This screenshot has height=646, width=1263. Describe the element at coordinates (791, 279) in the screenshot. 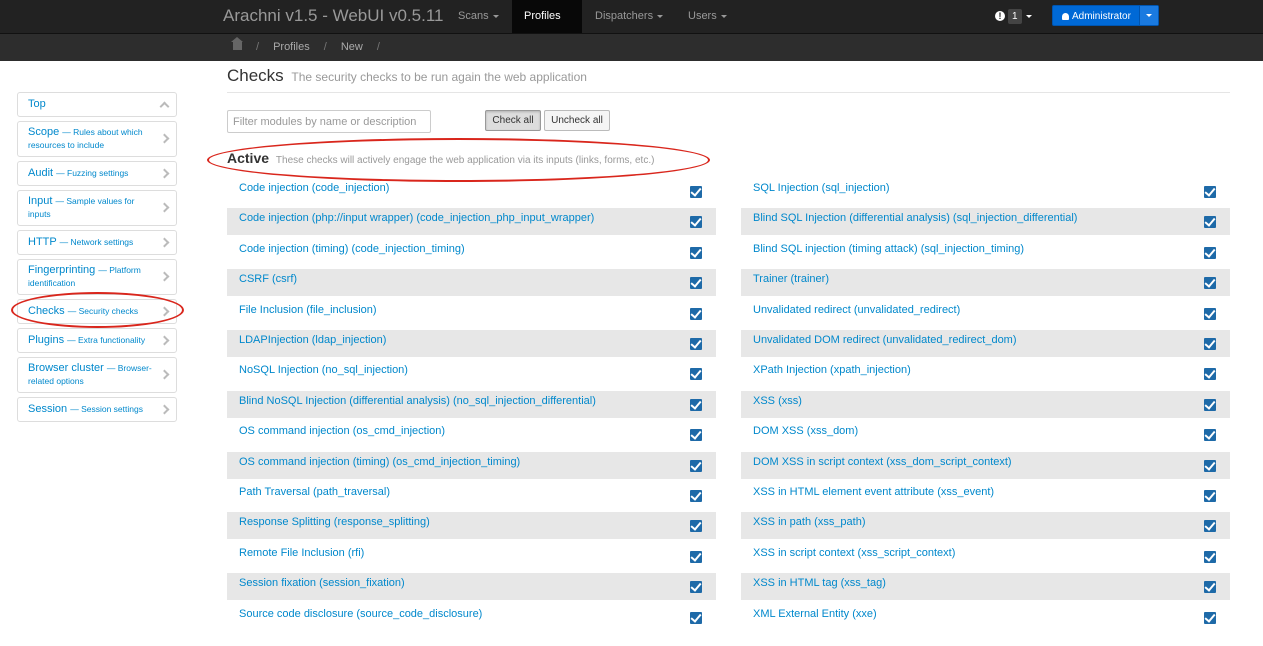

I see `check-label: Trainer (trainer)` at that location.